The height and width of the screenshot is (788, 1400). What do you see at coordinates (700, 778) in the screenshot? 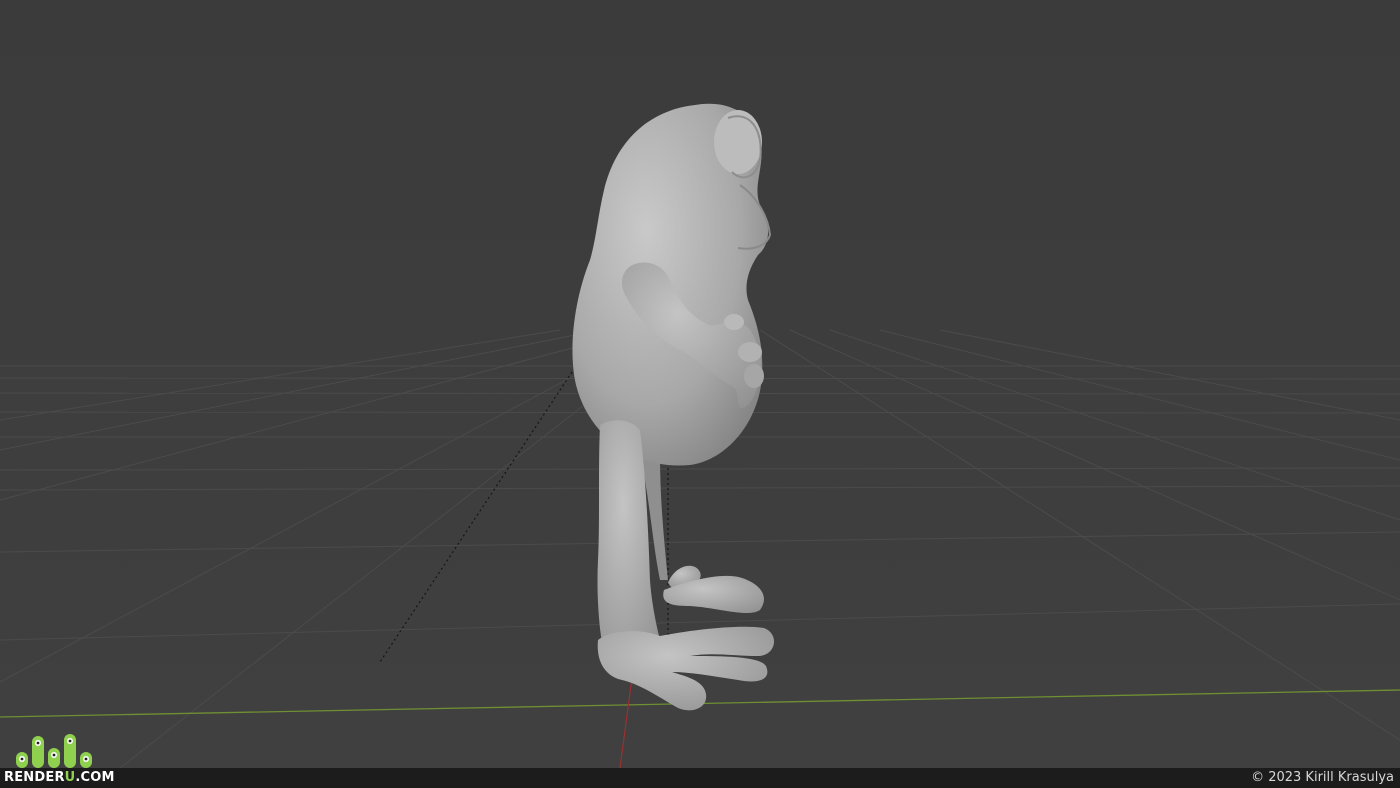
I see `footer-bar` at bounding box center [700, 778].